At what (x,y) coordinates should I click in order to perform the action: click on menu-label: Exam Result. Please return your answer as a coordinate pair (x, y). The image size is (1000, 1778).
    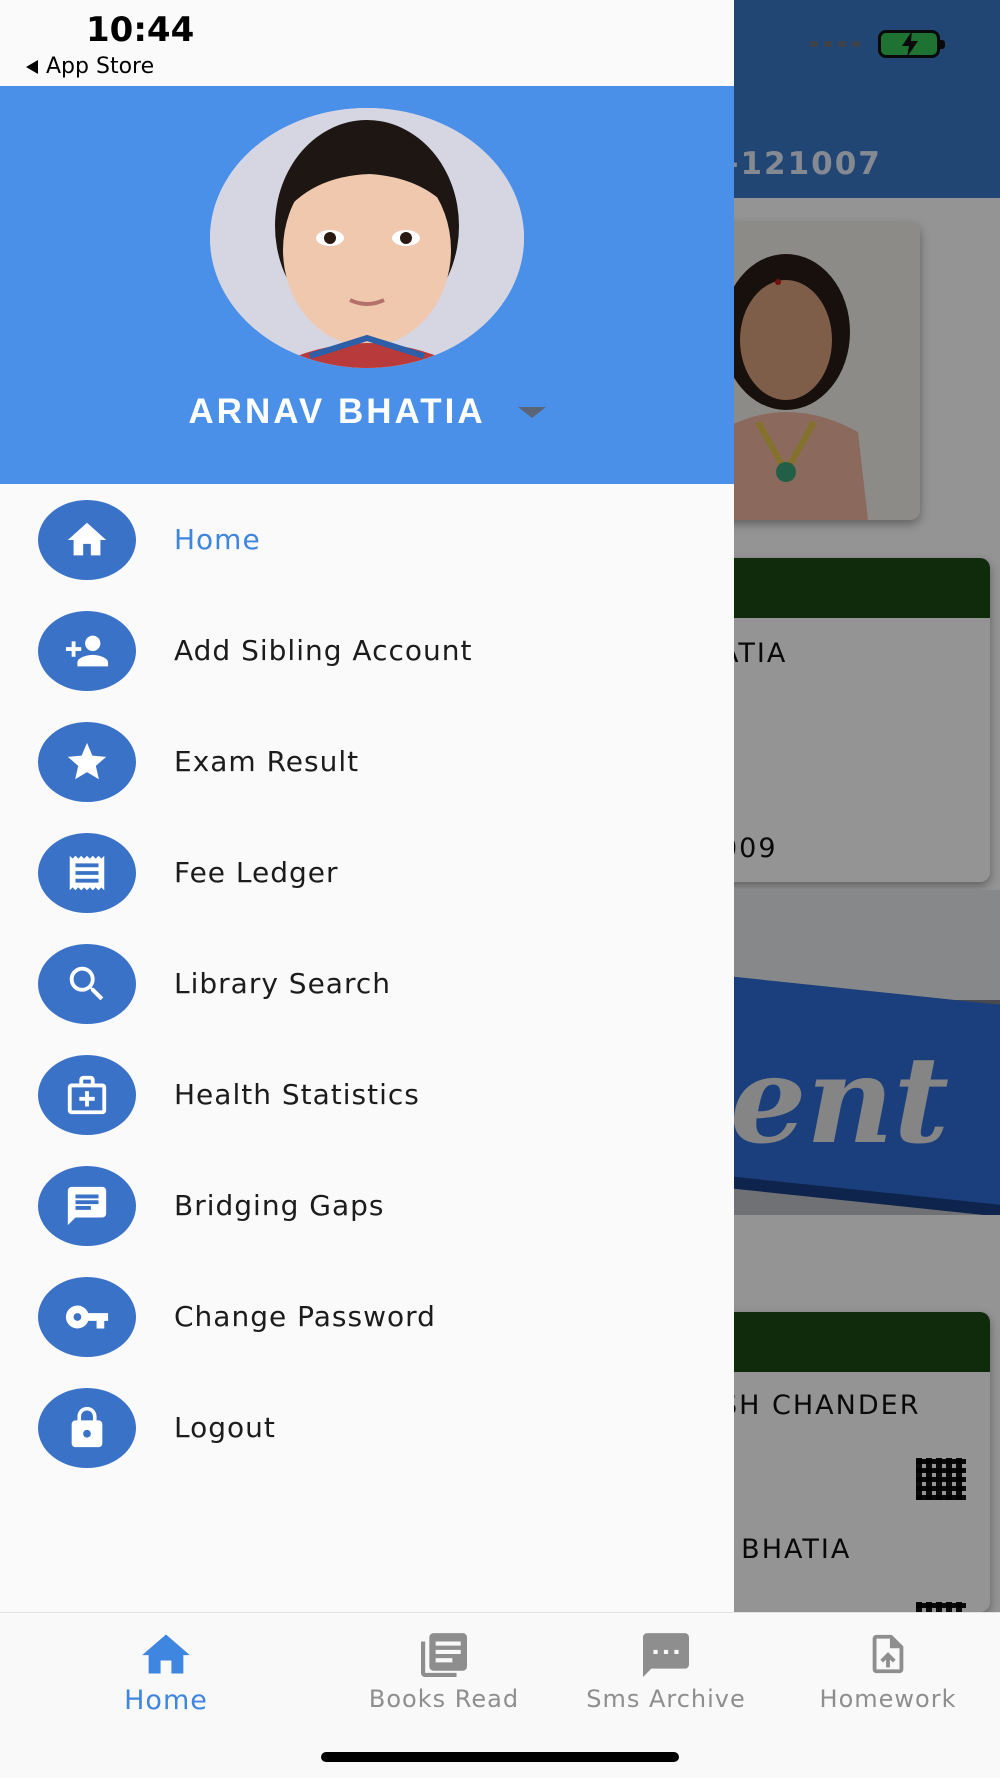
    Looking at the image, I should click on (267, 761).